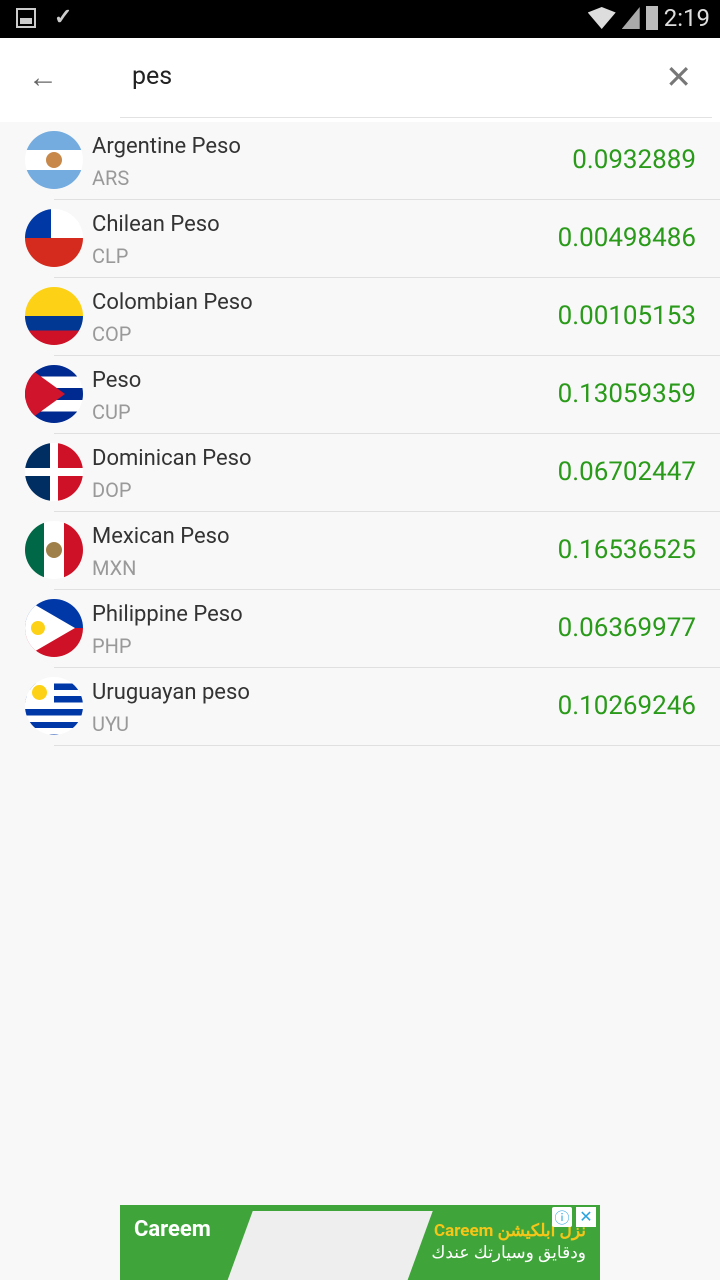  I want to click on currency-name: Dominican Peso, so click(172, 458).